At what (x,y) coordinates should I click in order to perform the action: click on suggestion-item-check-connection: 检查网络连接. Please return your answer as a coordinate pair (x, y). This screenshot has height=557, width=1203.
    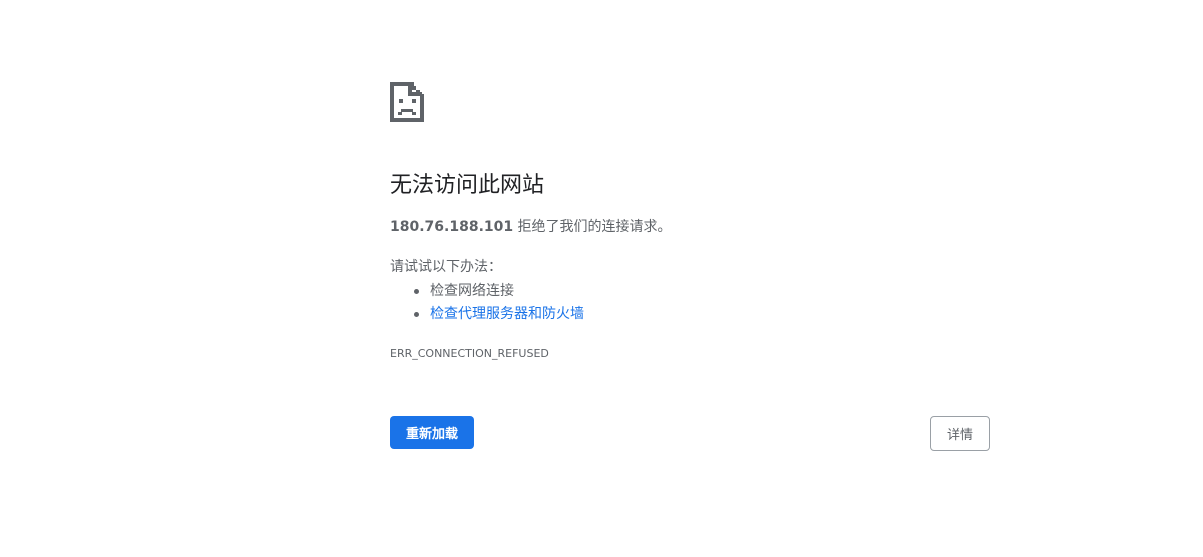
    Looking at the image, I should click on (499, 291).